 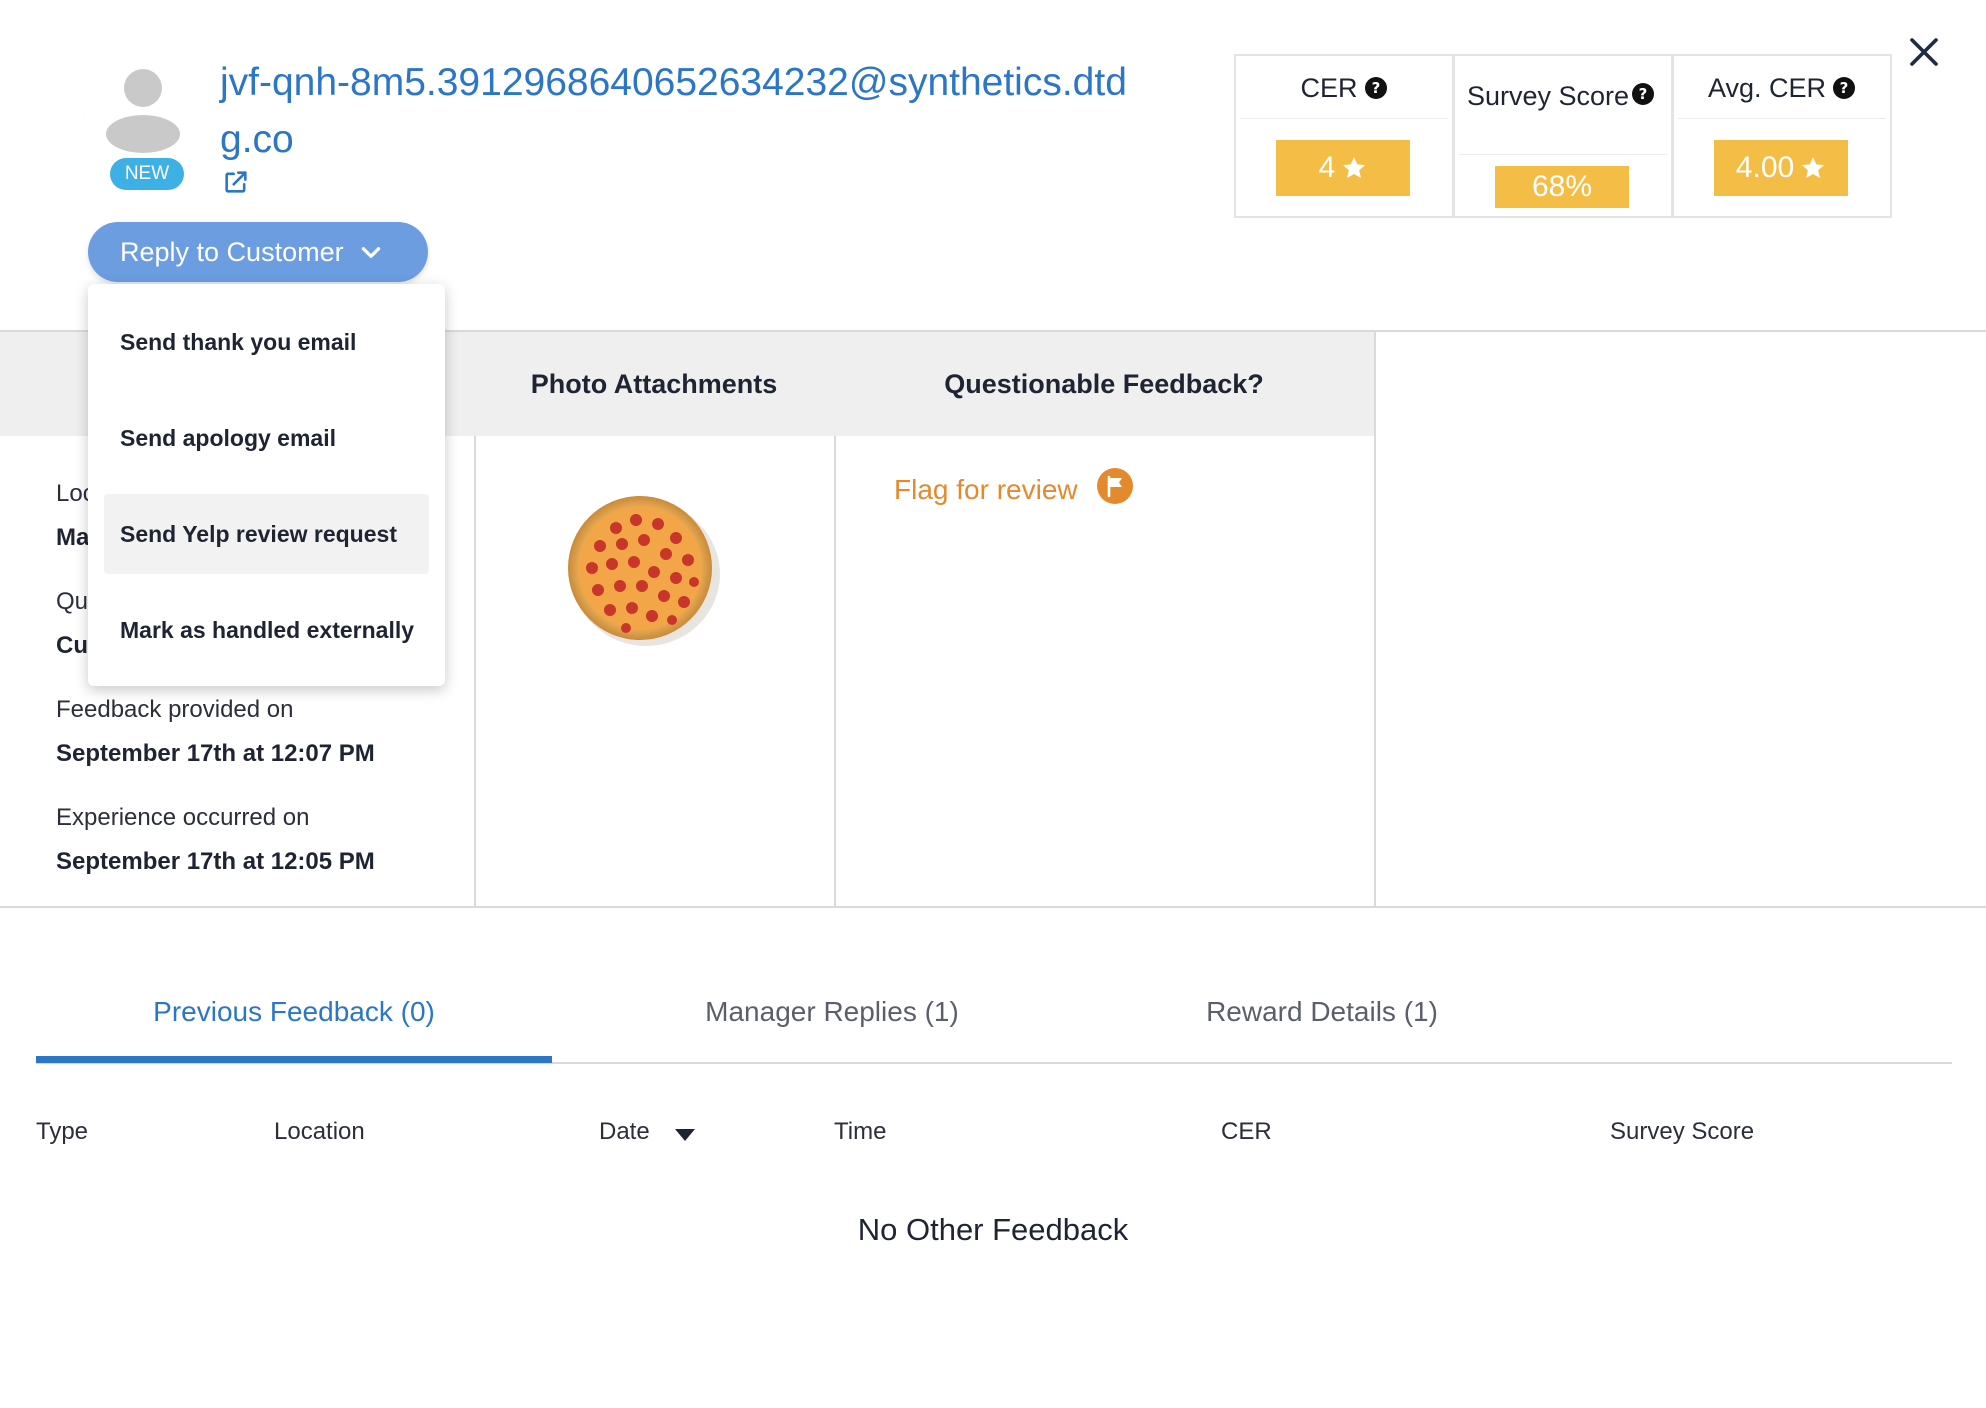 I want to click on cer-metric: CER ? 4, so click(x=1344, y=136).